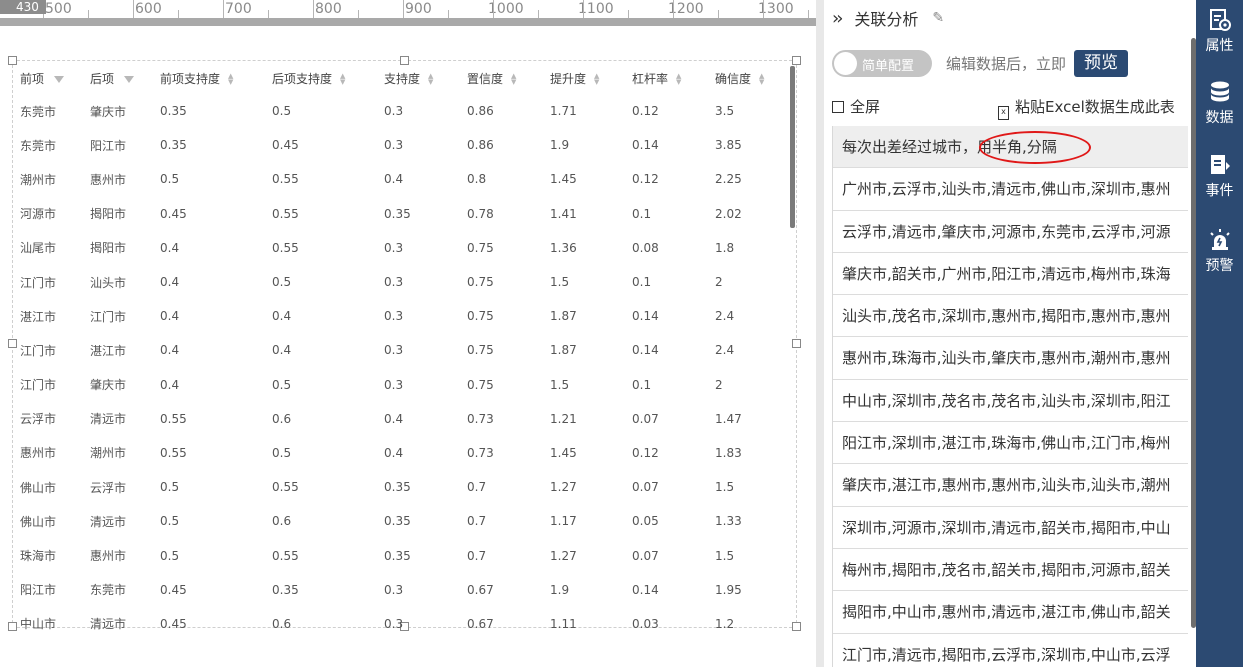 The width and height of the screenshot is (1243, 667). Describe the element at coordinates (418, 9) in the screenshot. I see `ruler-label: 900` at that location.